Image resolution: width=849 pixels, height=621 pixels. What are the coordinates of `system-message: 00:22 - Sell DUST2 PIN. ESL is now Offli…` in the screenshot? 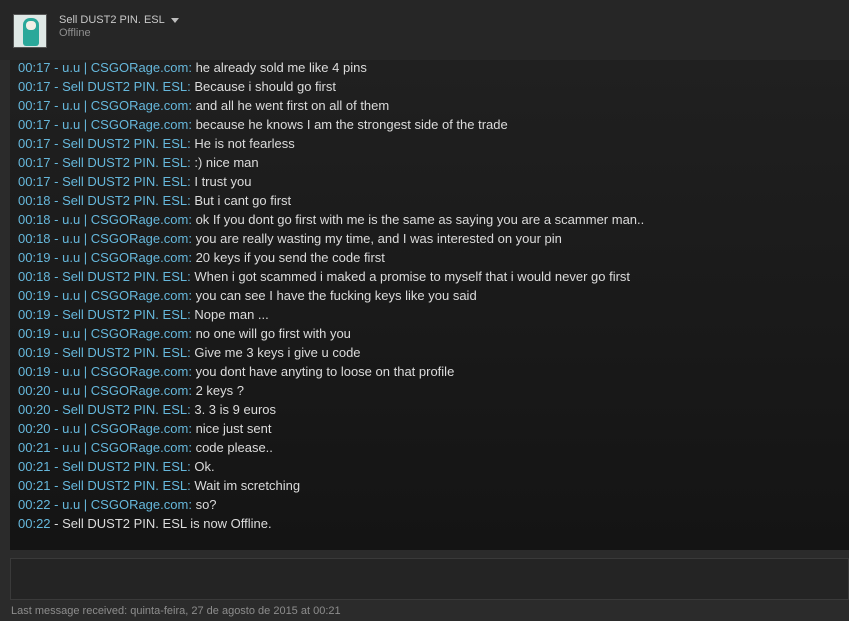 It's located at (331, 523).